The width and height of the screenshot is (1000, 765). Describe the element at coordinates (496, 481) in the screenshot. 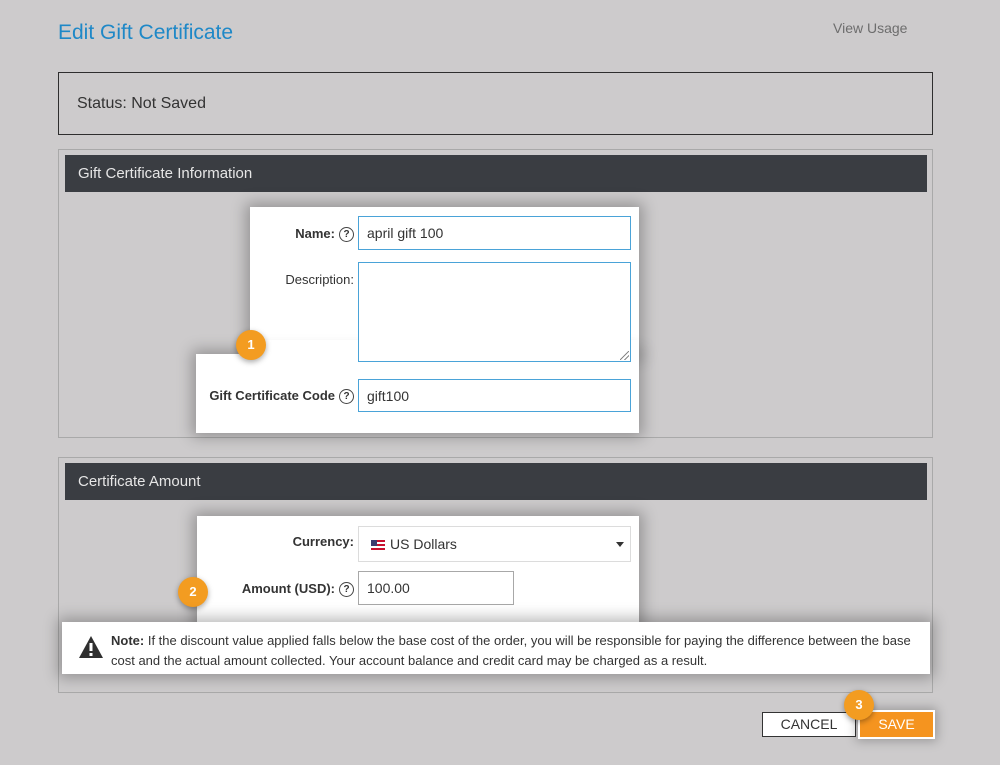

I see `amount-panel-header: Certificate Amount` at that location.